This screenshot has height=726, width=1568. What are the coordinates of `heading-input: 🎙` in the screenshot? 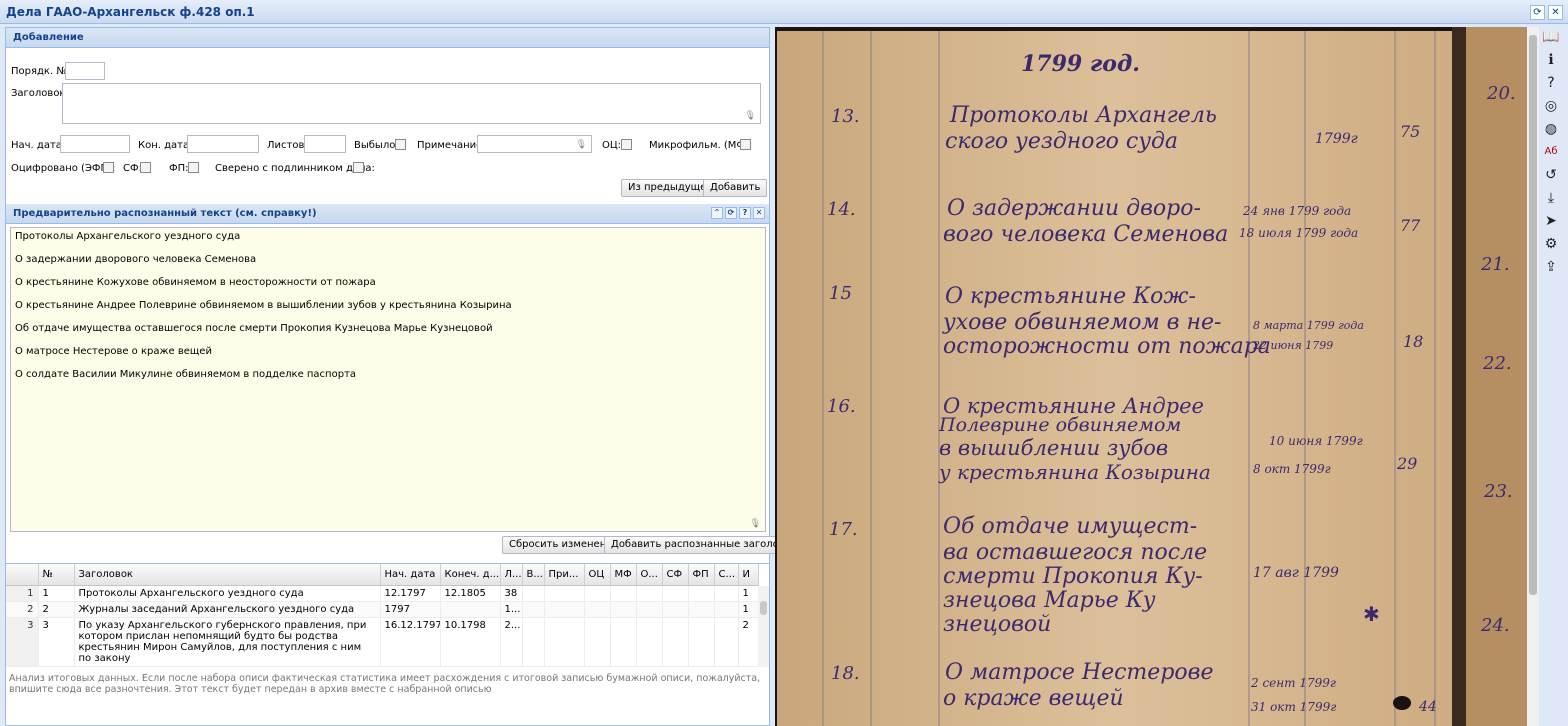 It's located at (411, 103).